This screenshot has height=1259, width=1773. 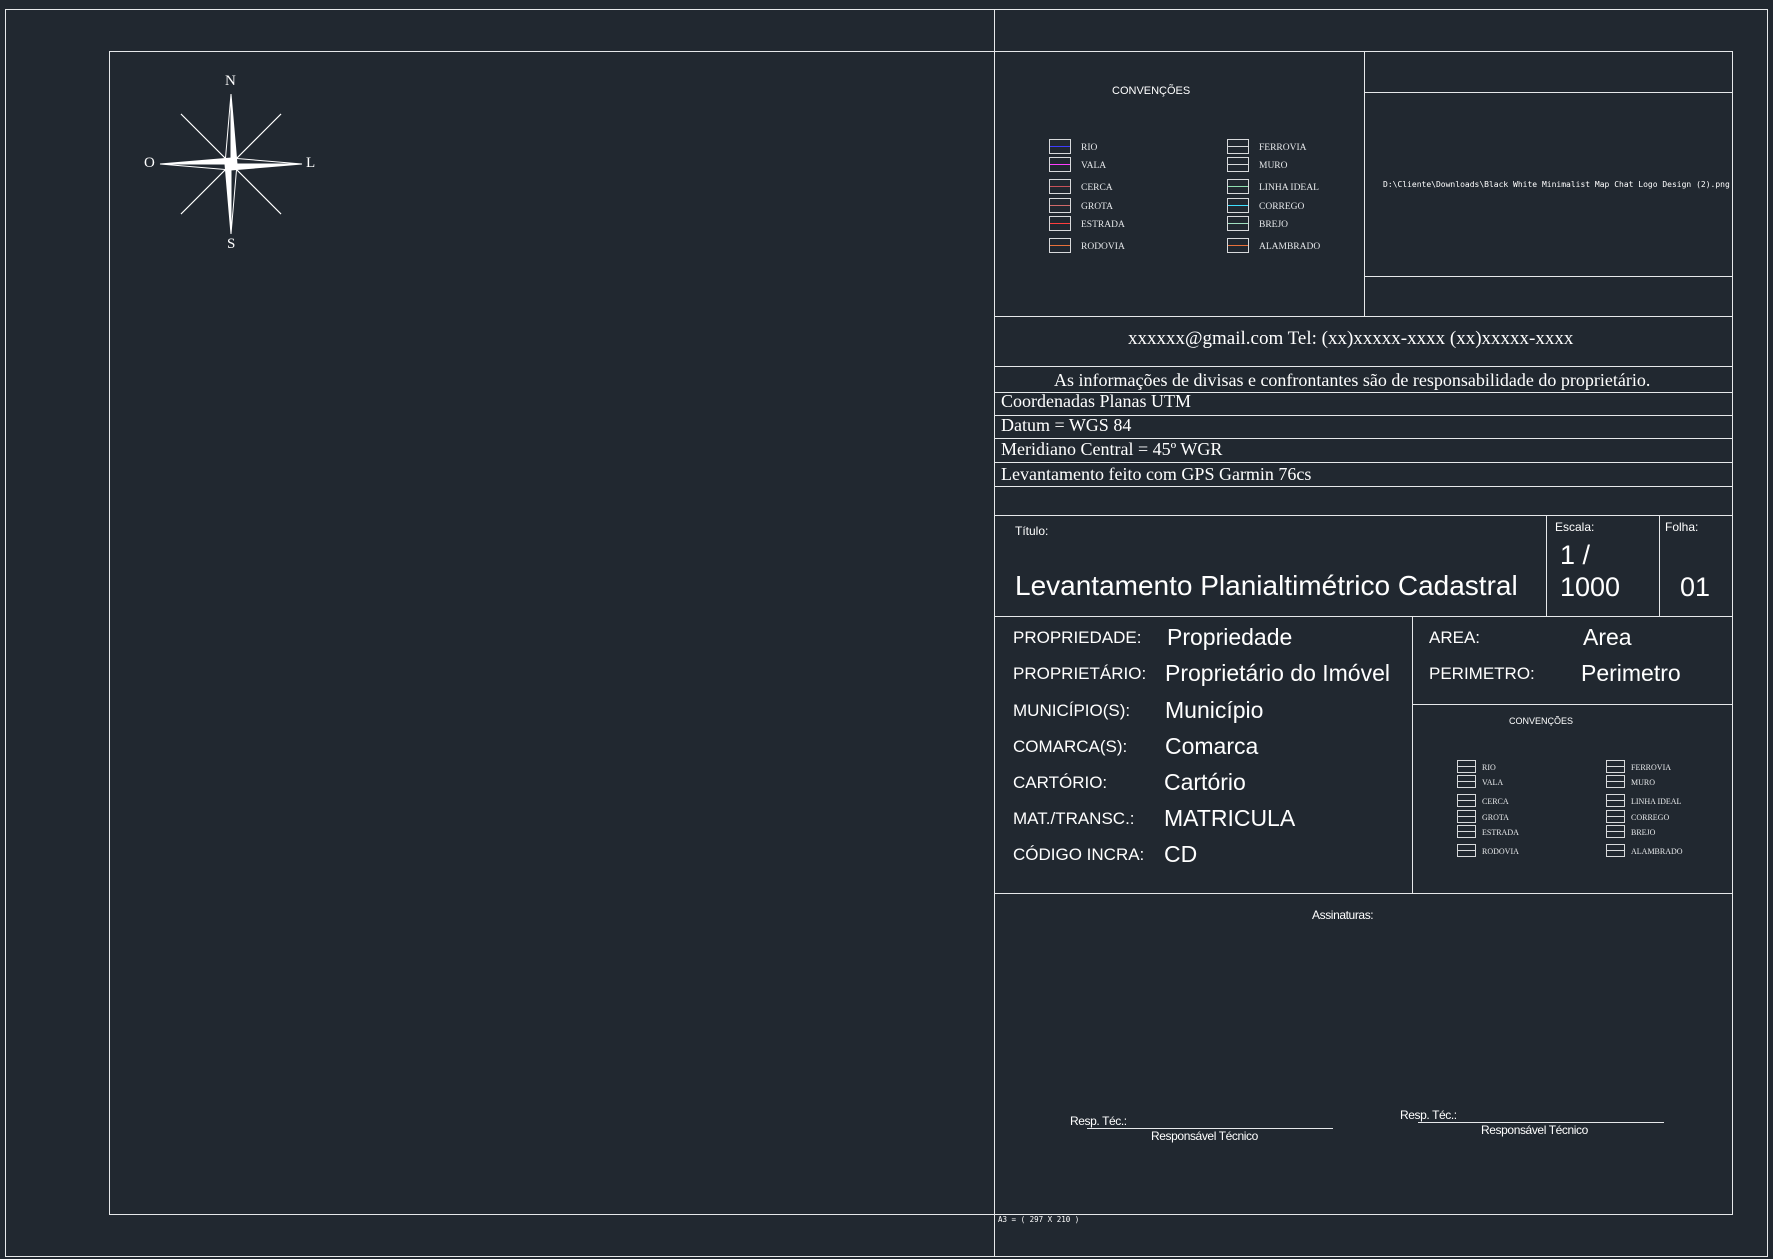 I want to click on legend-small-label: GROTA, so click(x=1495, y=817).